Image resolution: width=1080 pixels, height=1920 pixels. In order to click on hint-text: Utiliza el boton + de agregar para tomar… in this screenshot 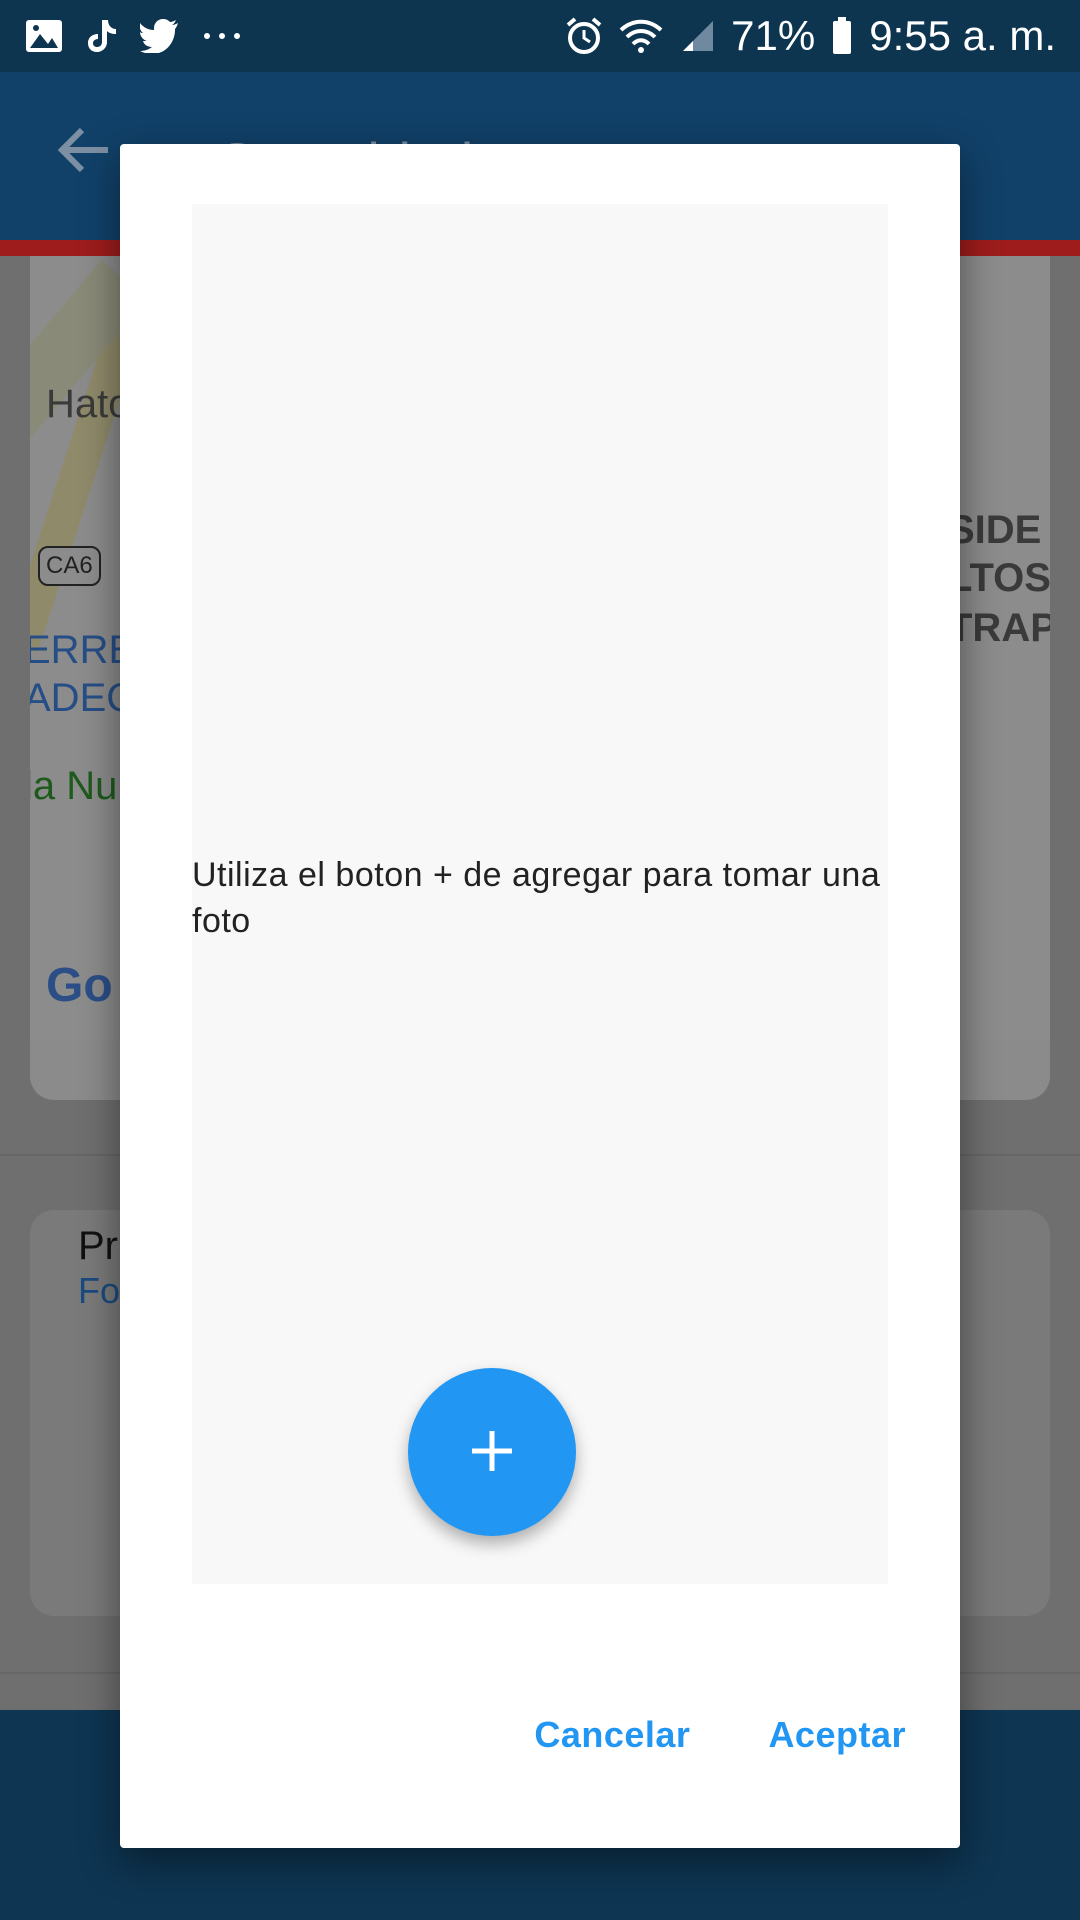, I will do `click(536, 898)`.